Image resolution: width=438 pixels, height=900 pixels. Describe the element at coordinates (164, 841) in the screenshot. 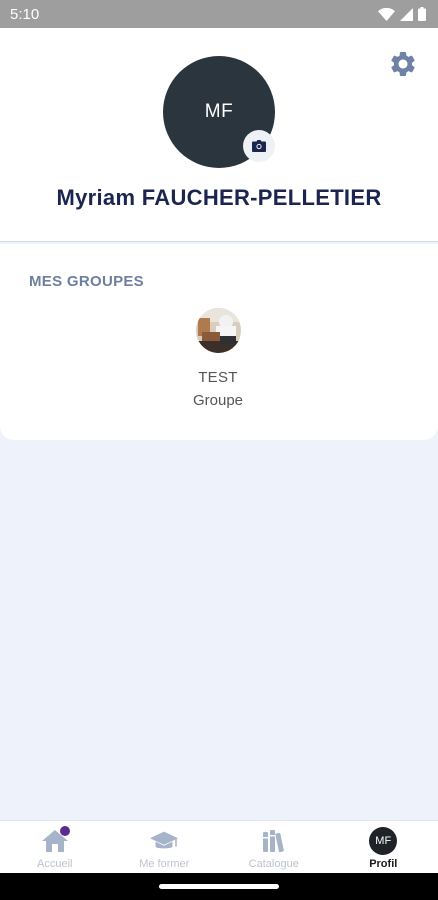

I see `graduation-cap-icon` at that location.